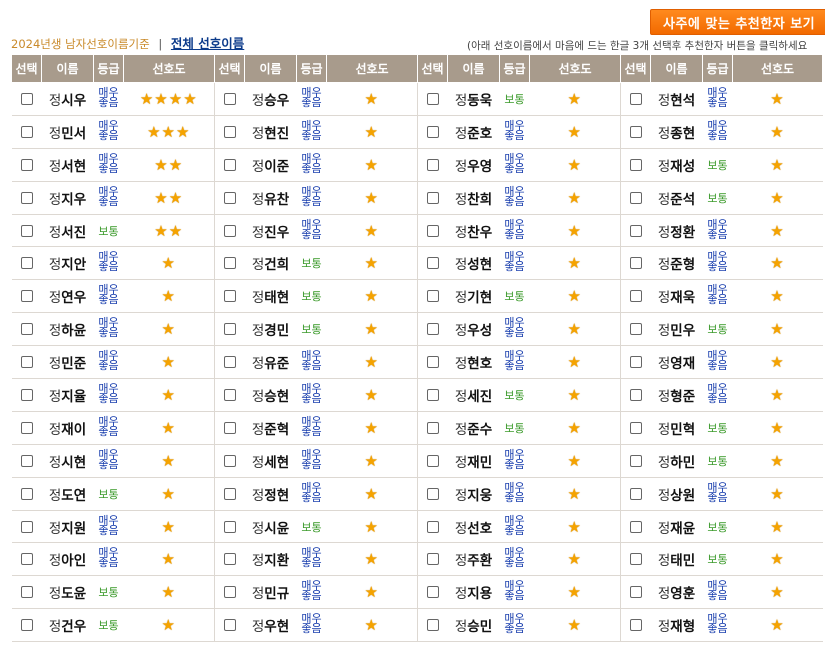 This screenshot has height=645, width=825. I want to click on grade-label: 보통, so click(108, 625).